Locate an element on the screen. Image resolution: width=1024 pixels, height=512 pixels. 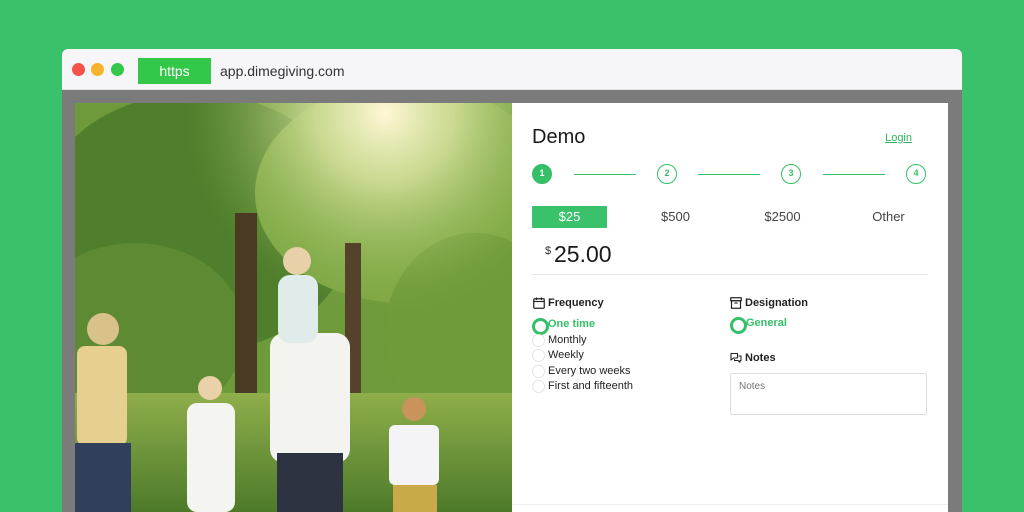
step-1-indicator: 1 is located at coordinates (542, 174).